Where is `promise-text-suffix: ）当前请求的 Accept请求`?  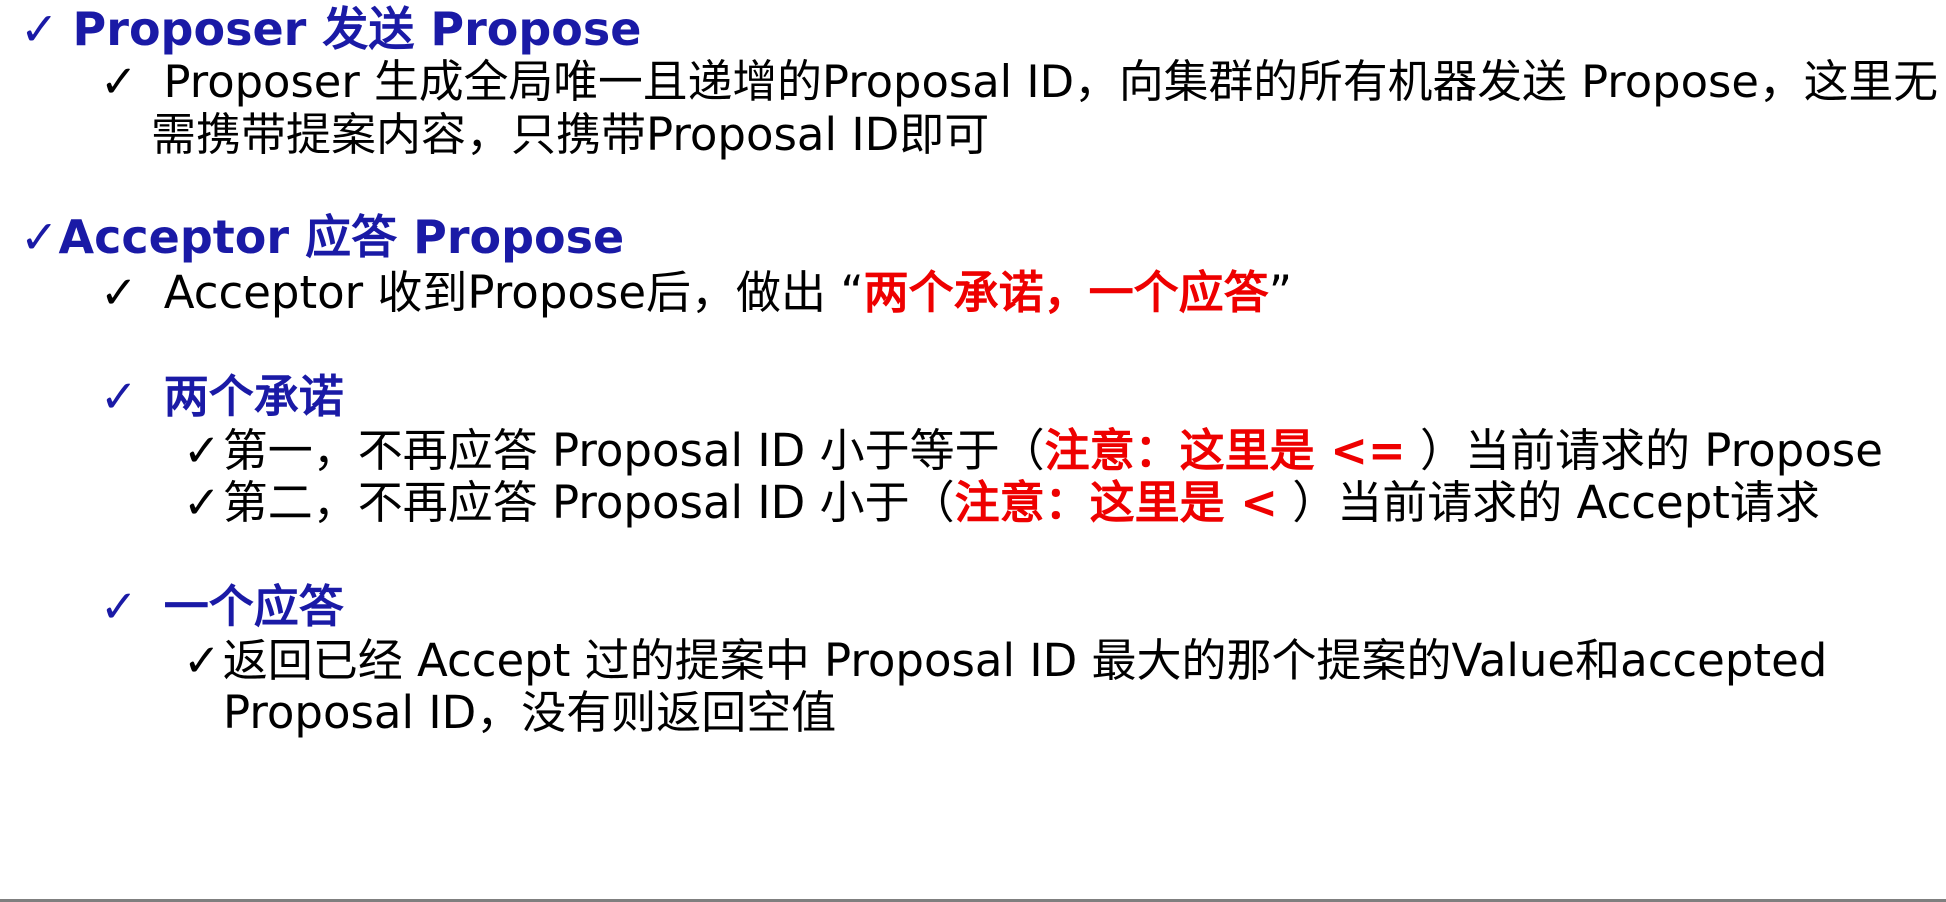 promise-text-suffix: ）当前请求的 Accept请求 is located at coordinates (1548, 502).